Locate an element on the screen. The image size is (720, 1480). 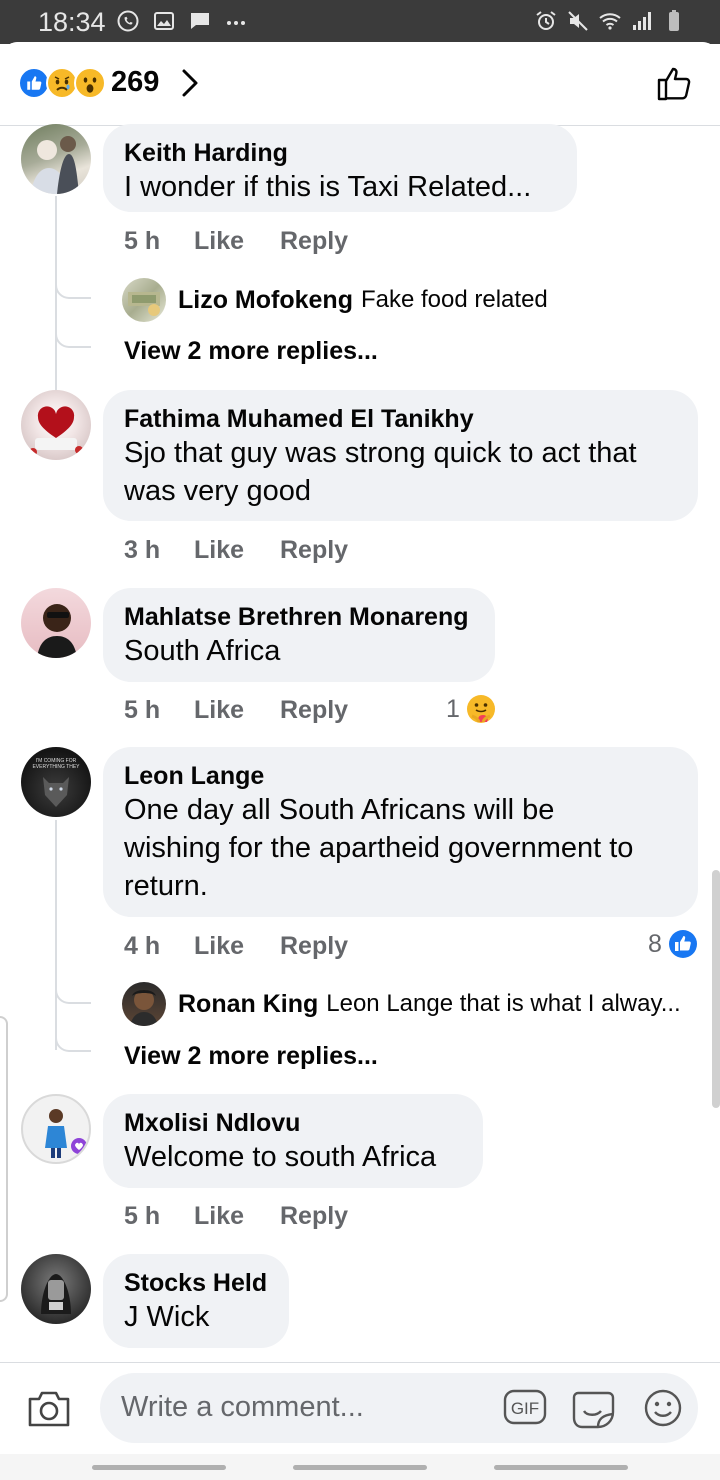
chat-icon is located at coordinates (200, 21).